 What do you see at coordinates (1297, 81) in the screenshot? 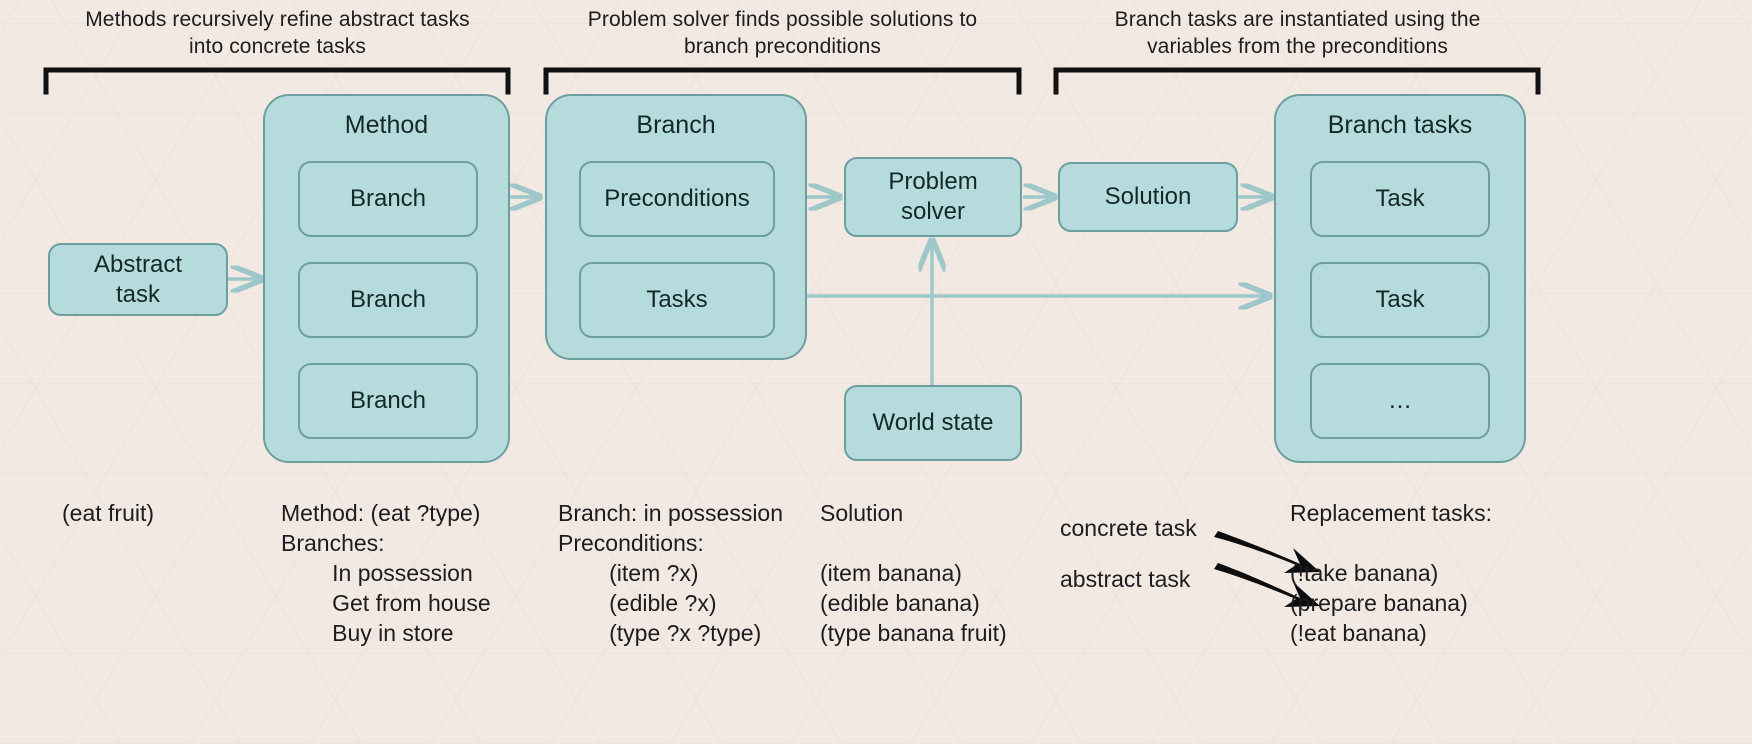
I see `bracket-instantiate` at bounding box center [1297, 81].